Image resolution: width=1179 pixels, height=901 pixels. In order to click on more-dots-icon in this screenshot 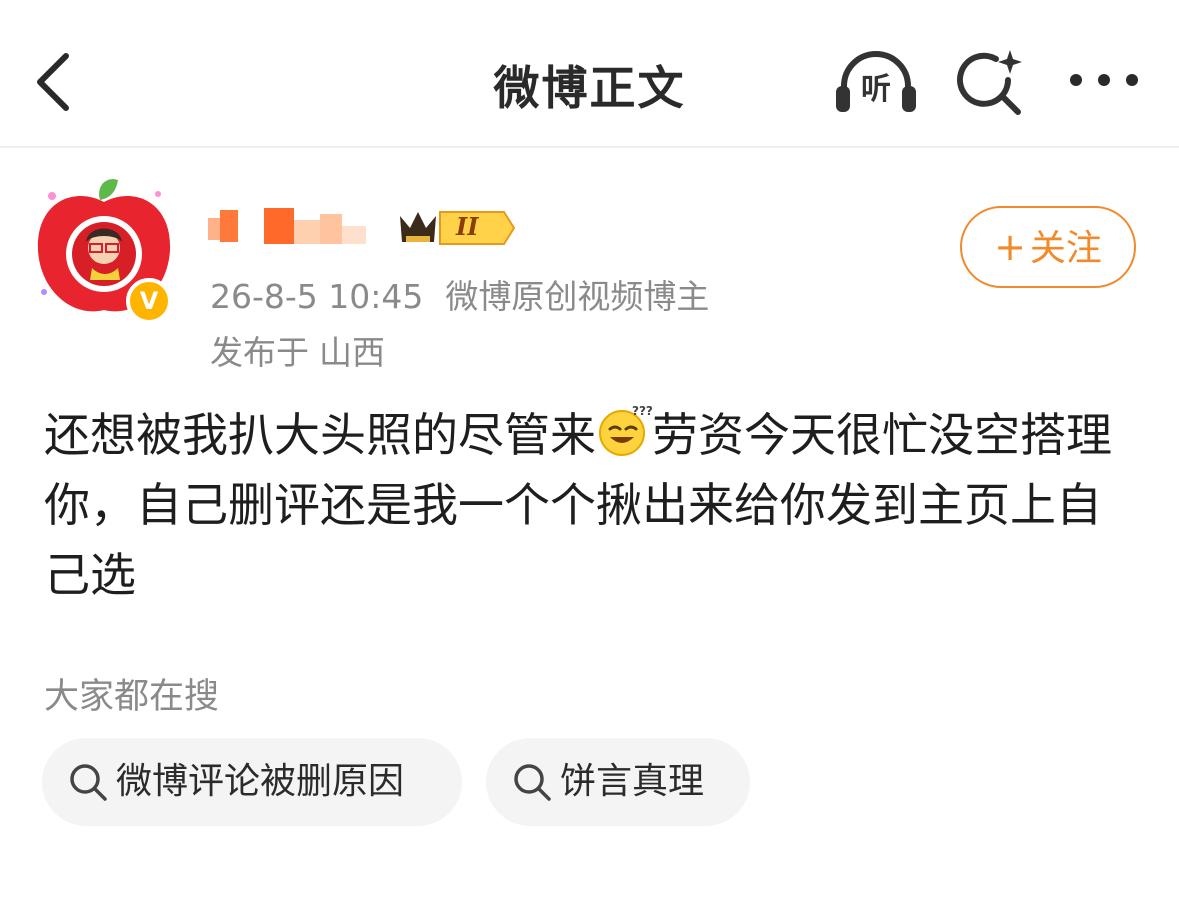, I will do `click(1104, 80)`.